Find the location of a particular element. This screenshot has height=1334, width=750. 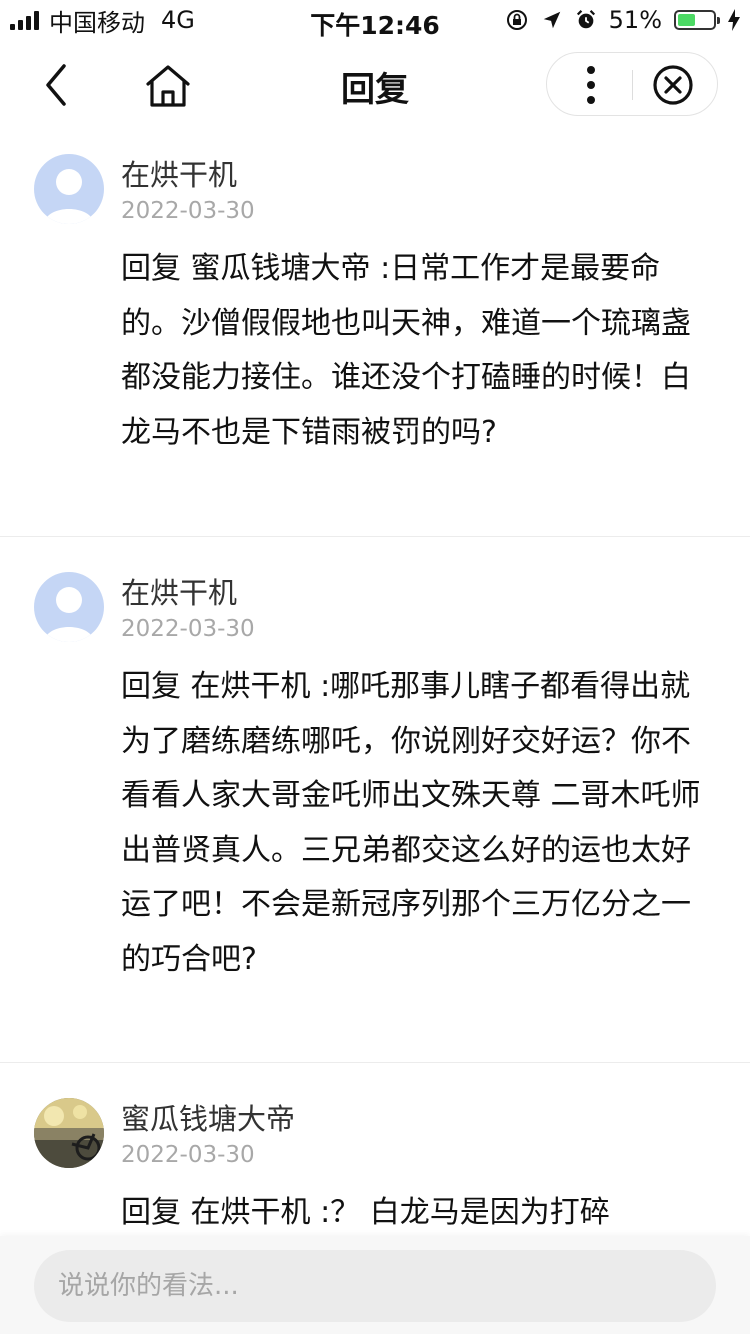

comment-author: 蜜瓜钱塘大帝 is located at coordinates (208, 1118).